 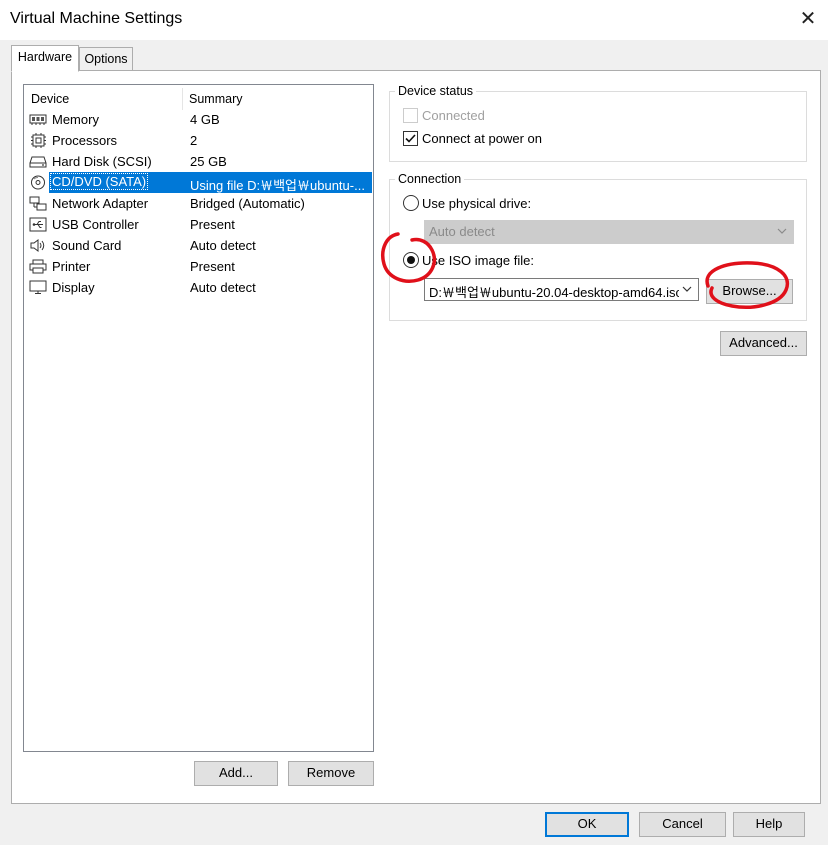 I want to click on radio-selected-dot, so click(x=411, y=260).